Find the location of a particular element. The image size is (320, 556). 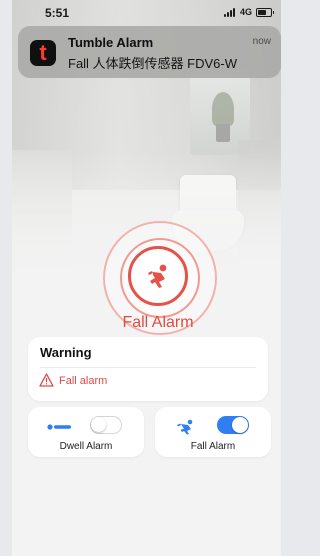

dwell-alarm-toggle is located at coordinates (106, 425).